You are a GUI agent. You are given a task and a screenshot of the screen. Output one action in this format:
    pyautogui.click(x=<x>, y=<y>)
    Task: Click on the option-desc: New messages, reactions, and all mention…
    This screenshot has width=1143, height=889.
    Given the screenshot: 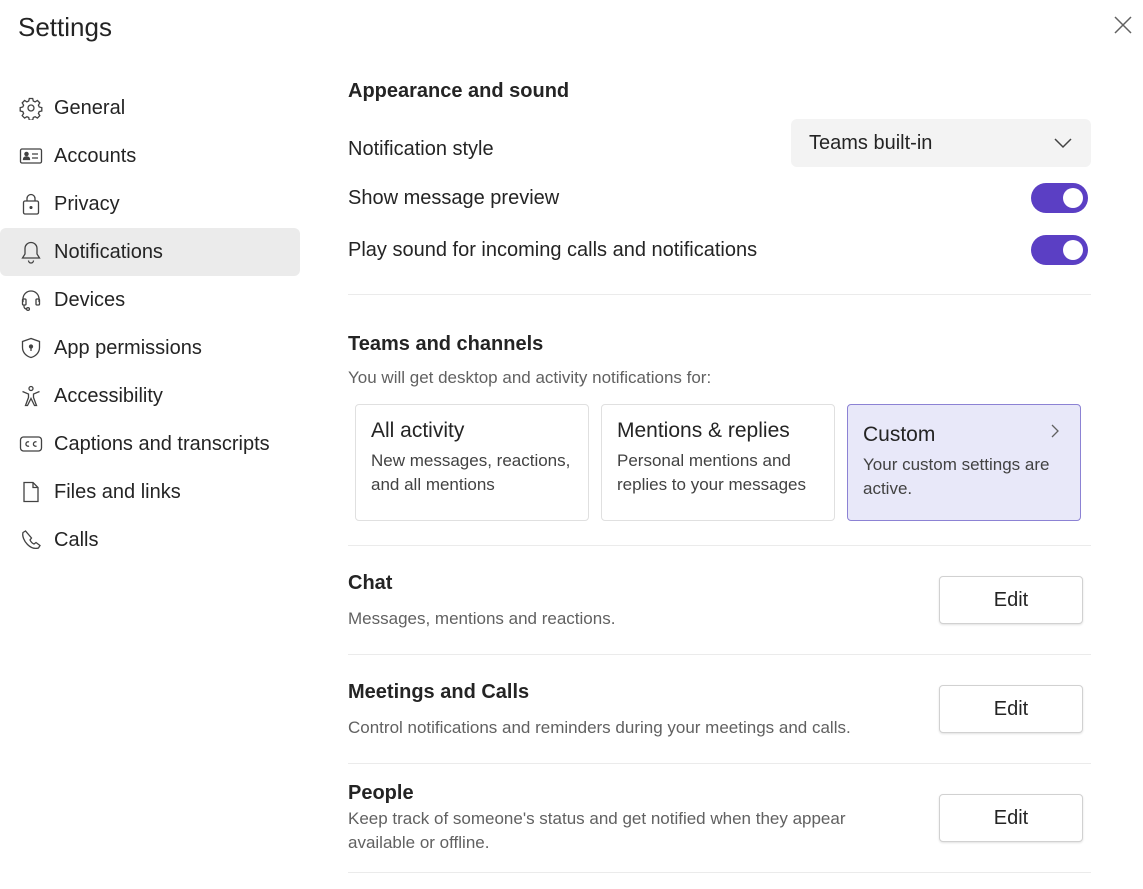 What is the action you would take?
    pyautogui.click(x=471, y=472)
    